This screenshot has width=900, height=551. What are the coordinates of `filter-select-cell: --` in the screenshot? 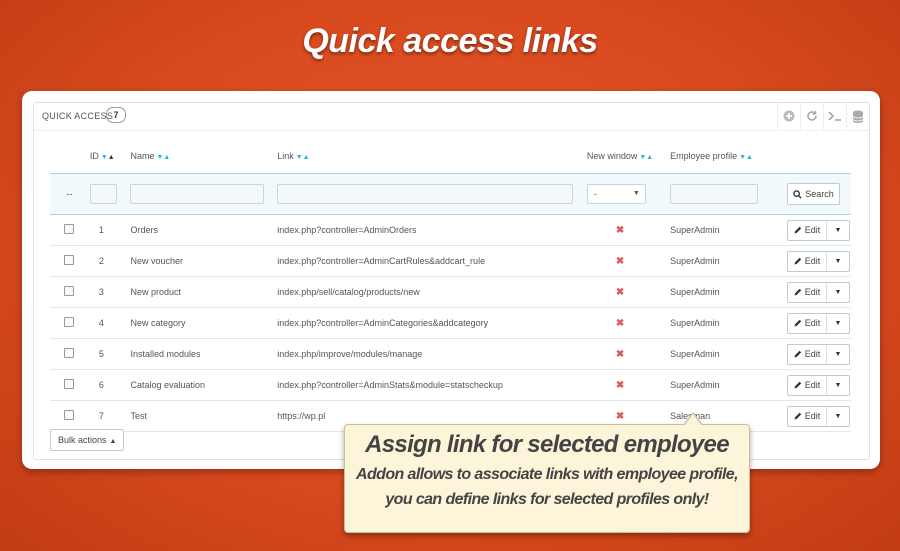 It's located at (69, 194).